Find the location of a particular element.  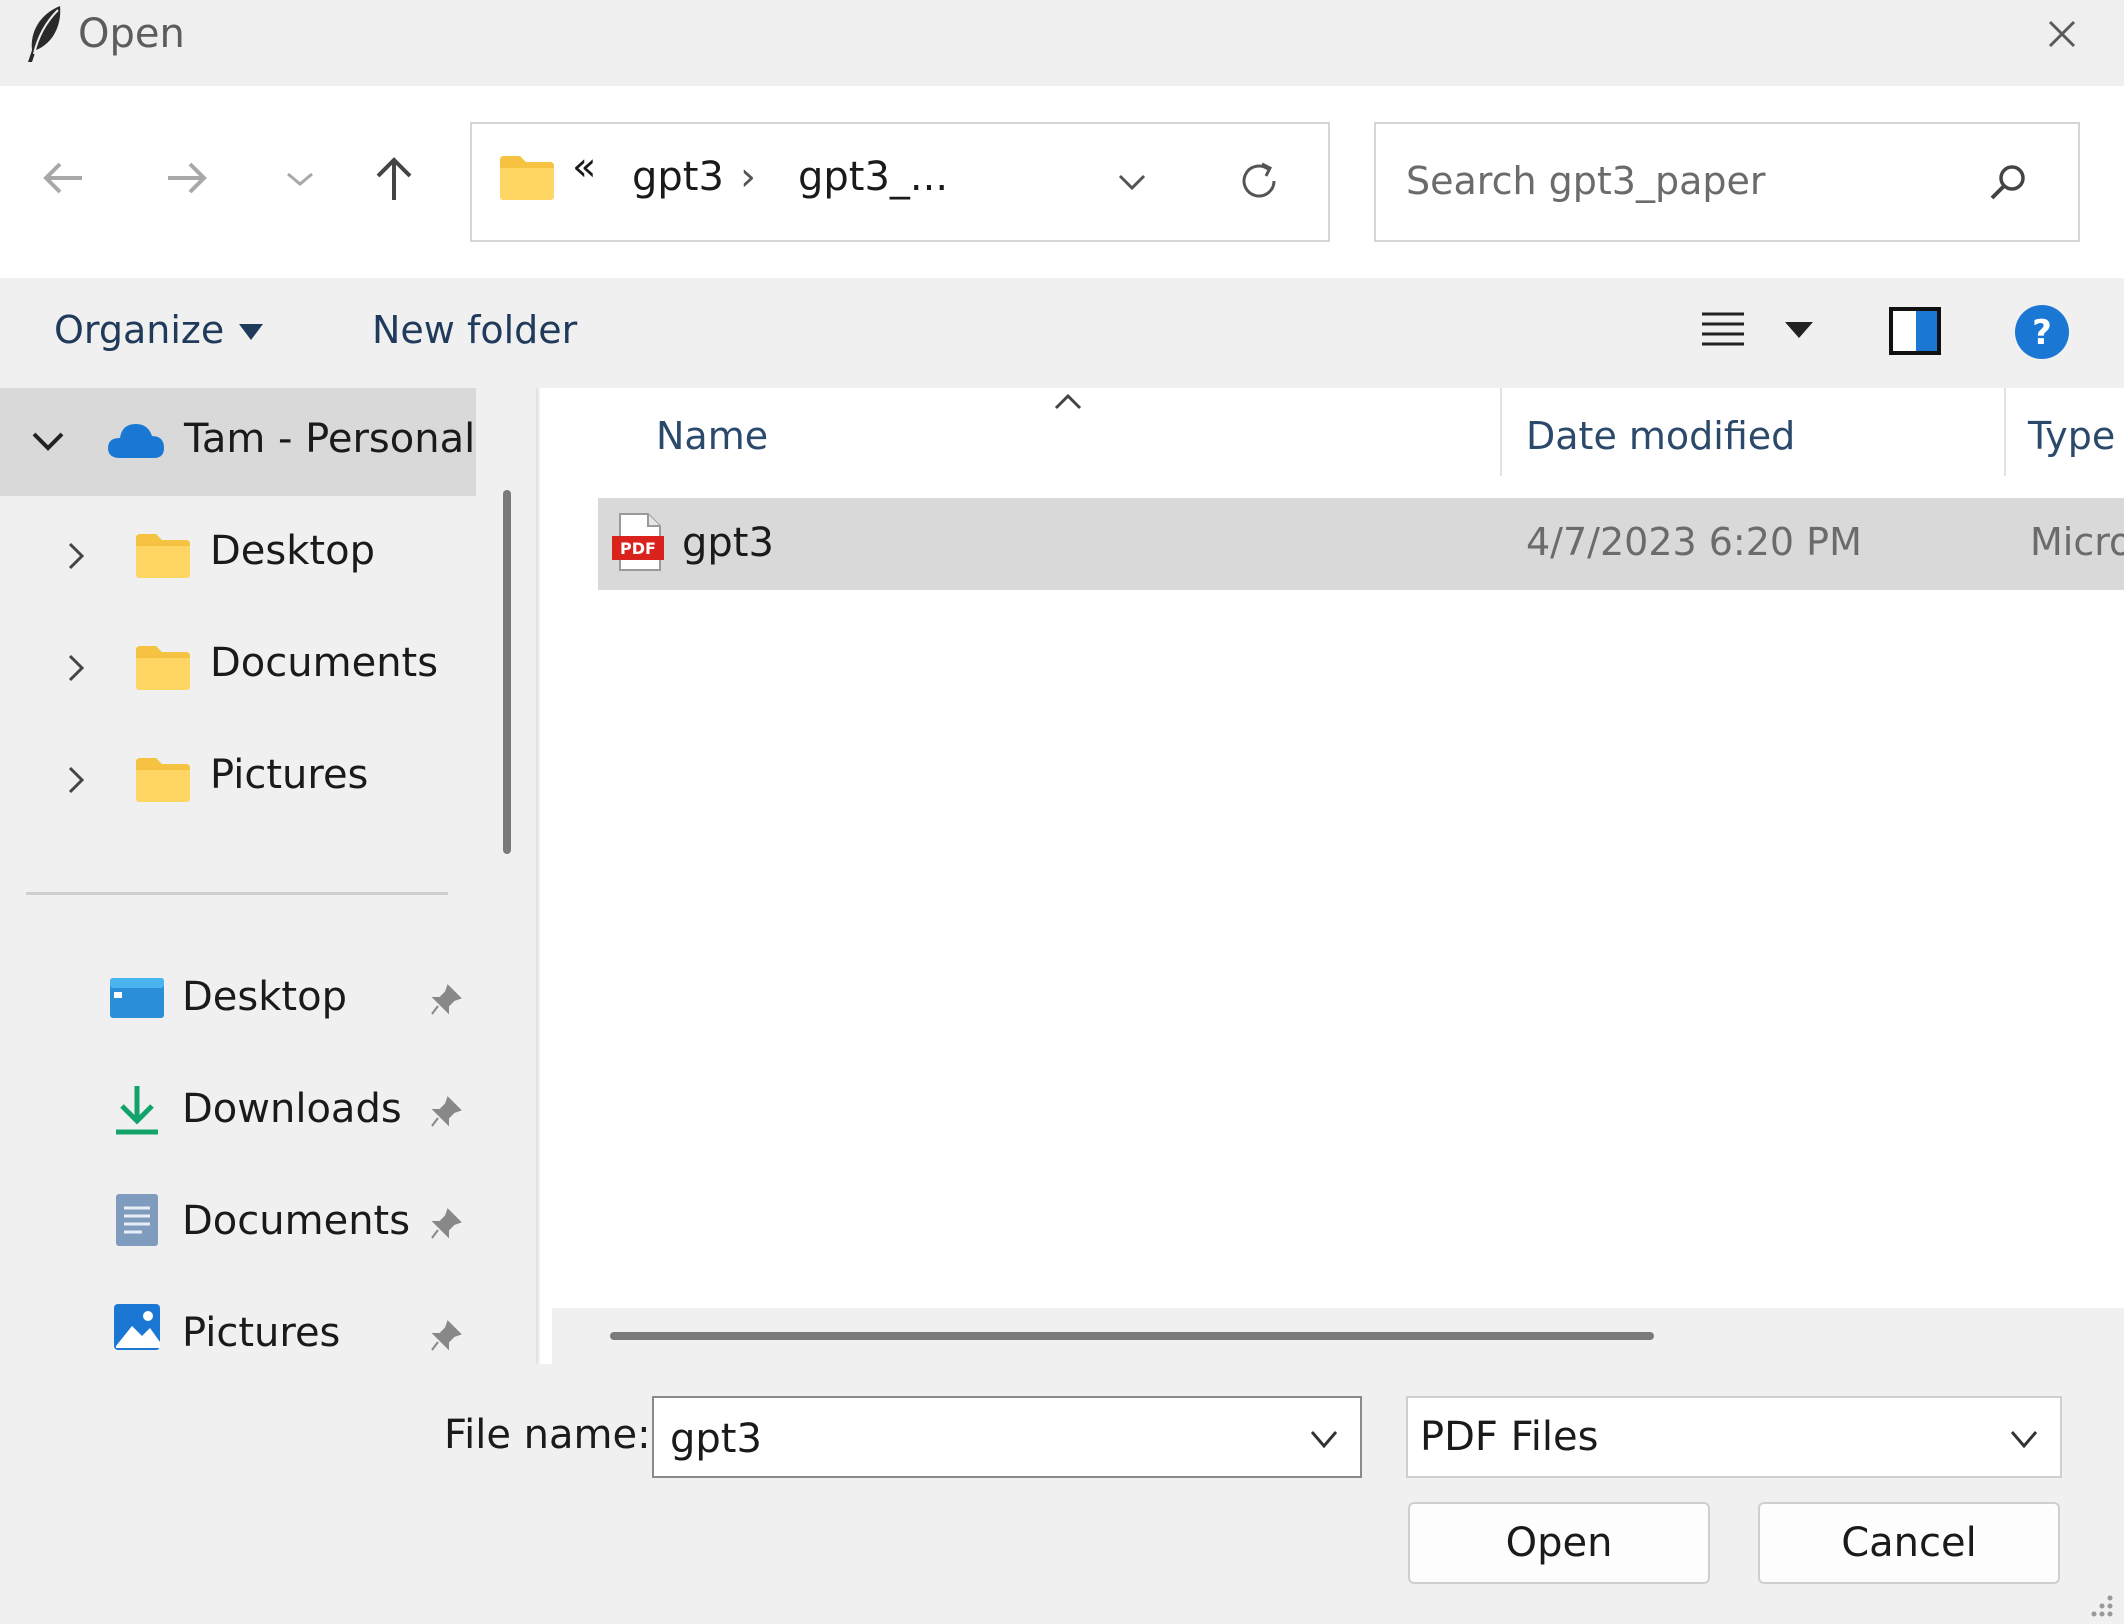

organize-label: Organize is located at coordinates (139, 330).